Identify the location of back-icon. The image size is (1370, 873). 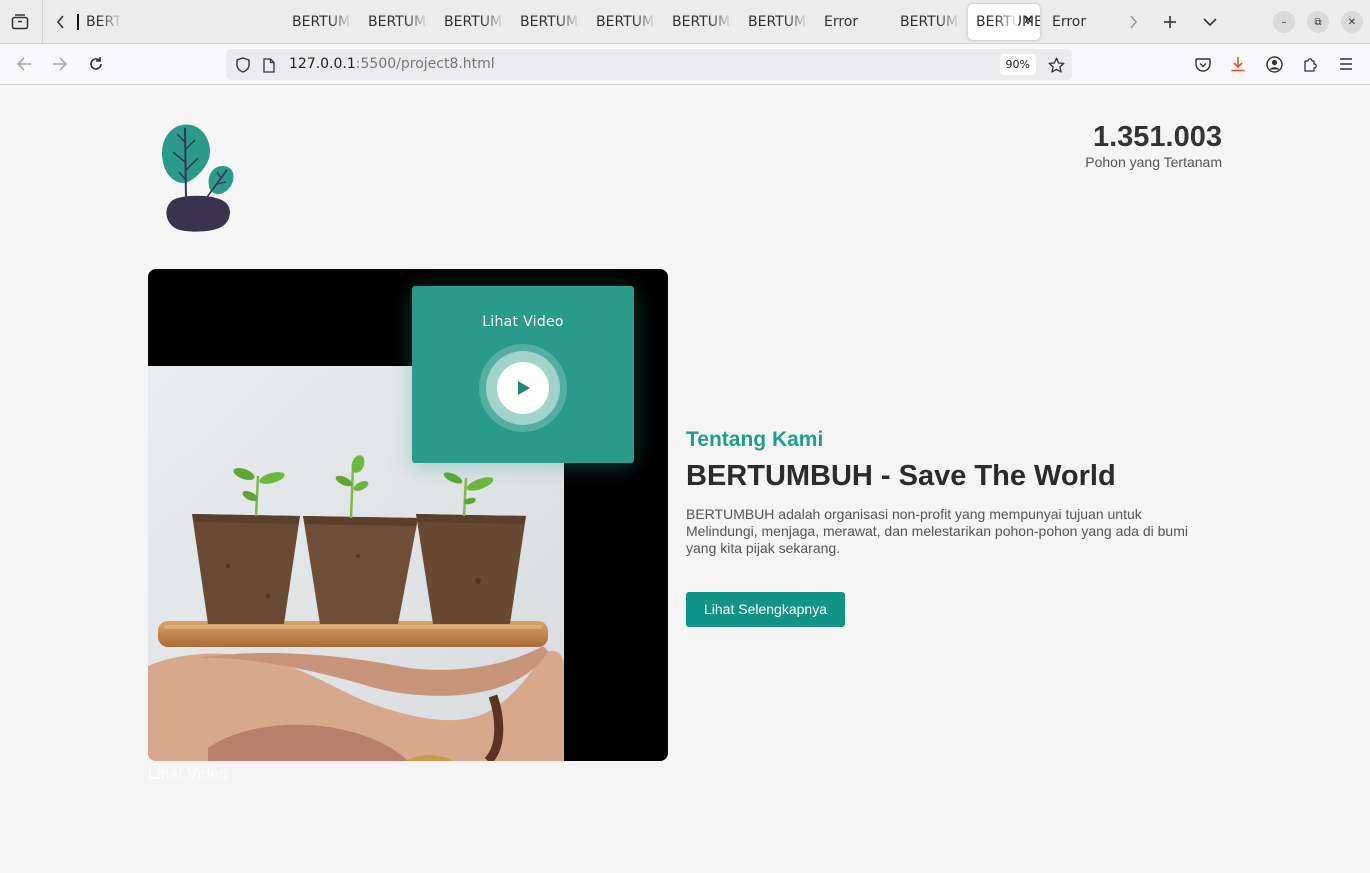
(24, 64).